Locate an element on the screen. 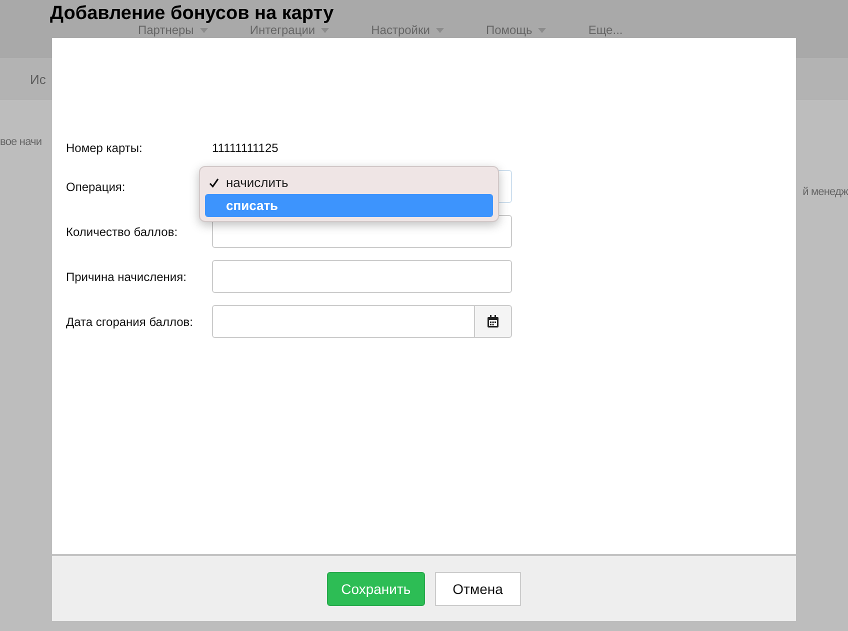 The width and height of the screenshot is (848, 631). input-field is located at coordinates (362, 276).